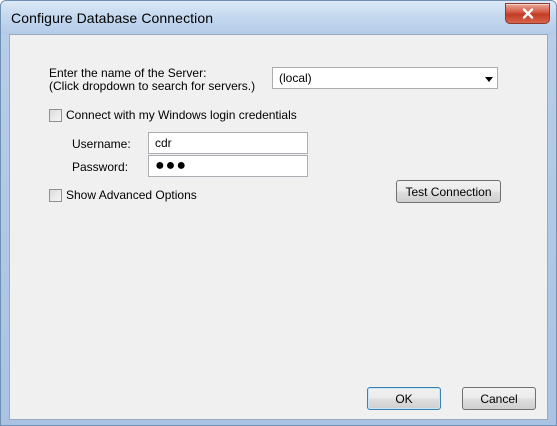  I want to click on advanced-options-option: Show Advanced Options, so click(123, 195).